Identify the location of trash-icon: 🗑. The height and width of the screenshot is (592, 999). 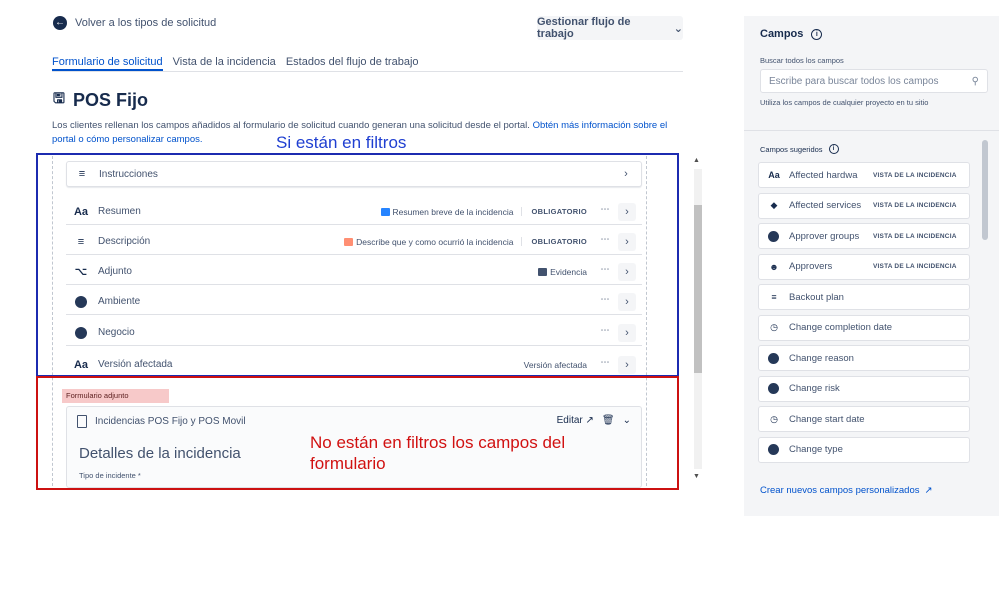
(608, 420).